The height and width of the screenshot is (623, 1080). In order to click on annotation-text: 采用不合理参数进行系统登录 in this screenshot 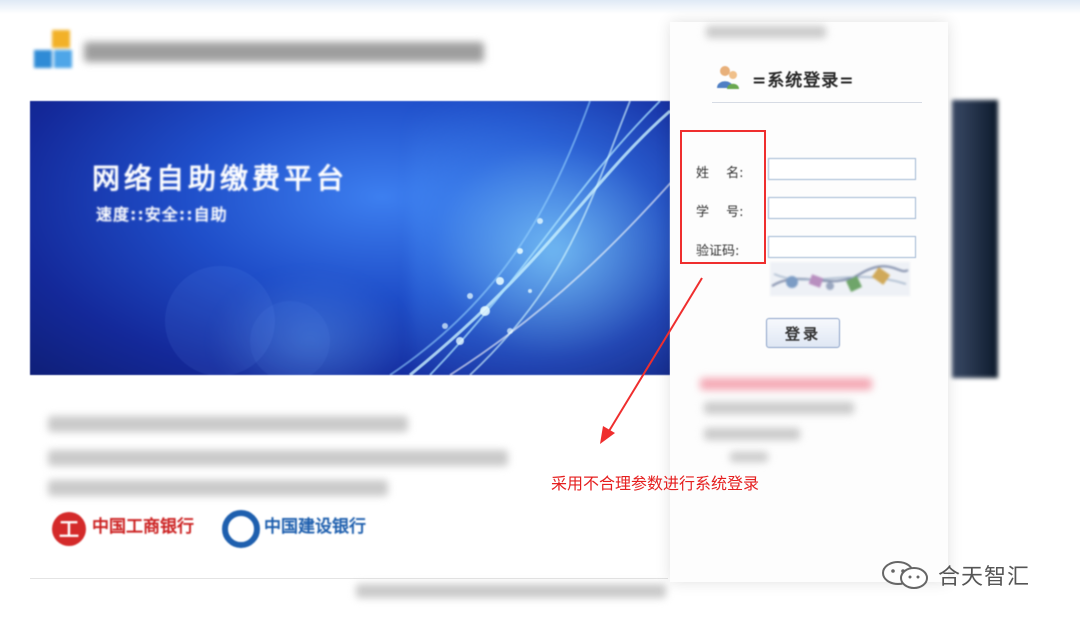, I will do `click(655, 483)`.